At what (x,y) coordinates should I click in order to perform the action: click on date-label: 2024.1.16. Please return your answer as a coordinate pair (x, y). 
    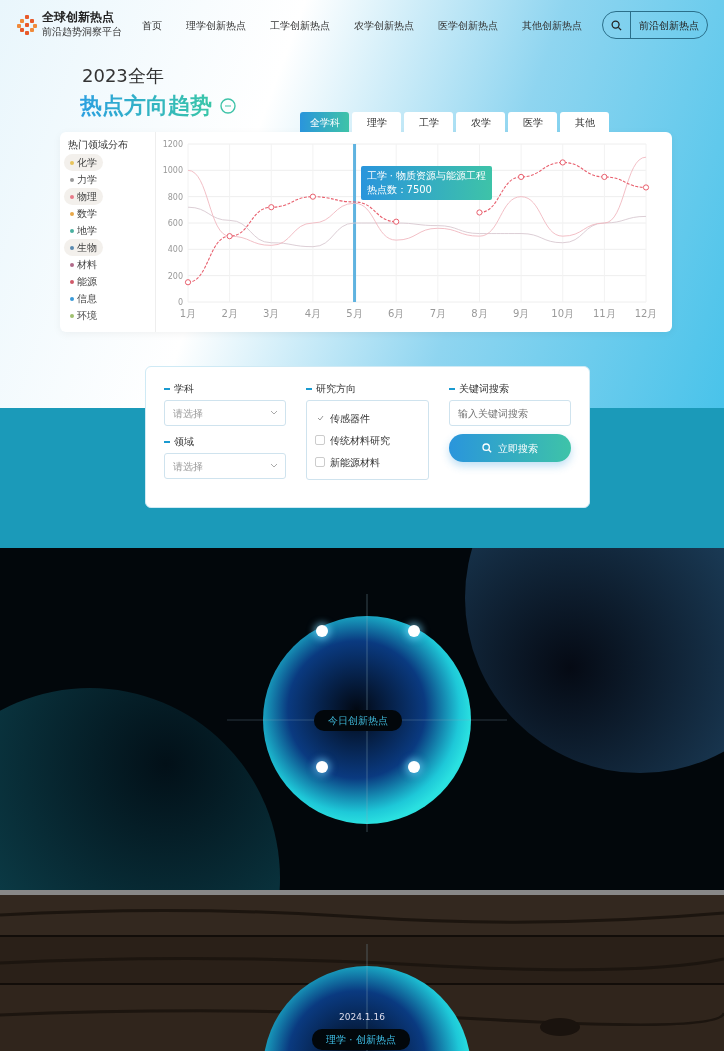
    Looking at the image, I should click on (362, 1017).